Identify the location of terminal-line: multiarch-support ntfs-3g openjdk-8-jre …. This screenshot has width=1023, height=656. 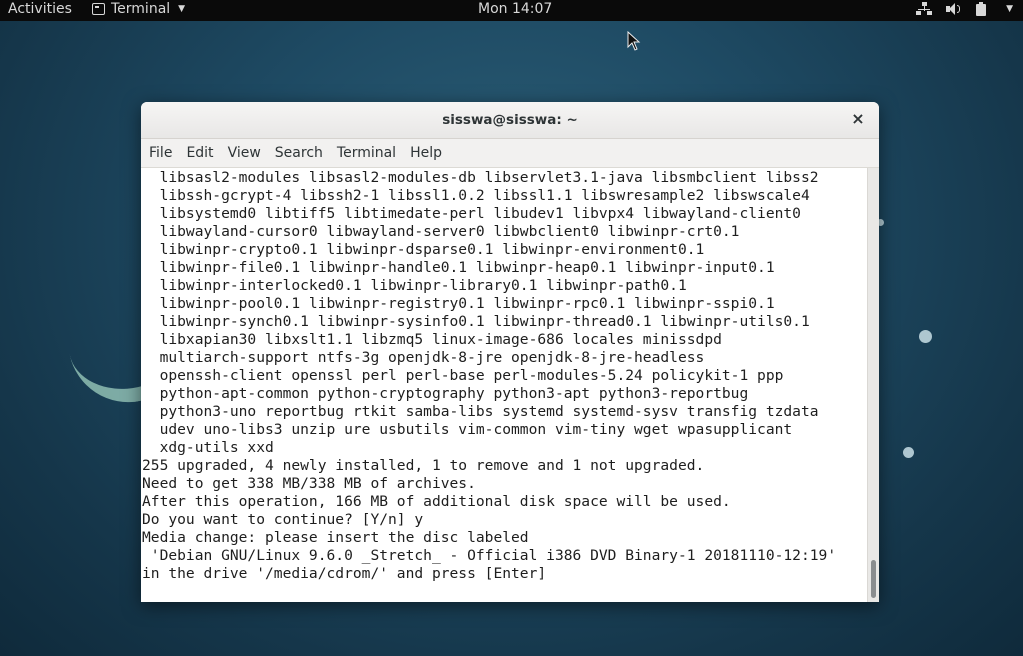
(423, 357).